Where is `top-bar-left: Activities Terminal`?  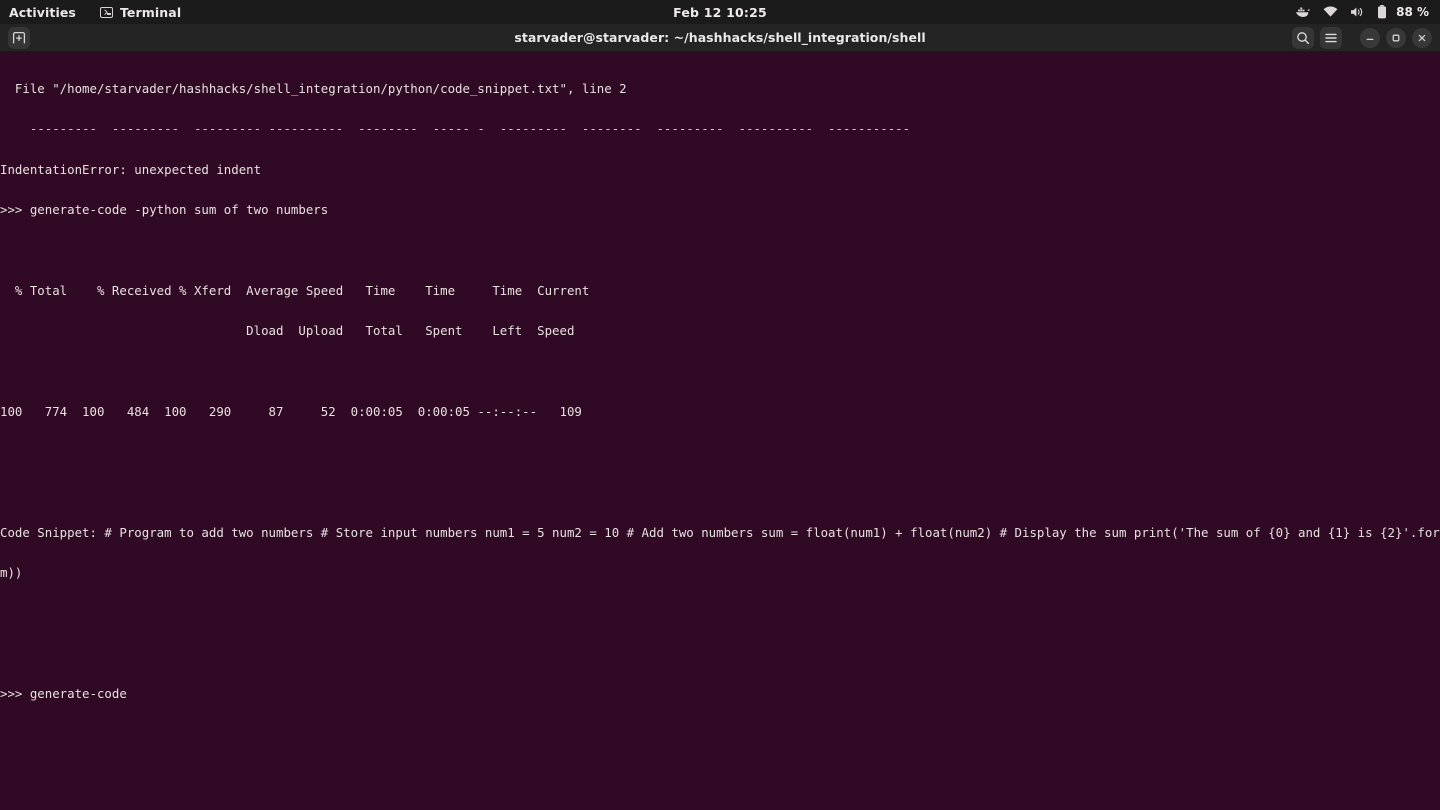 top-bar-left: Activities Terminal is located at coordinates (96, 12).